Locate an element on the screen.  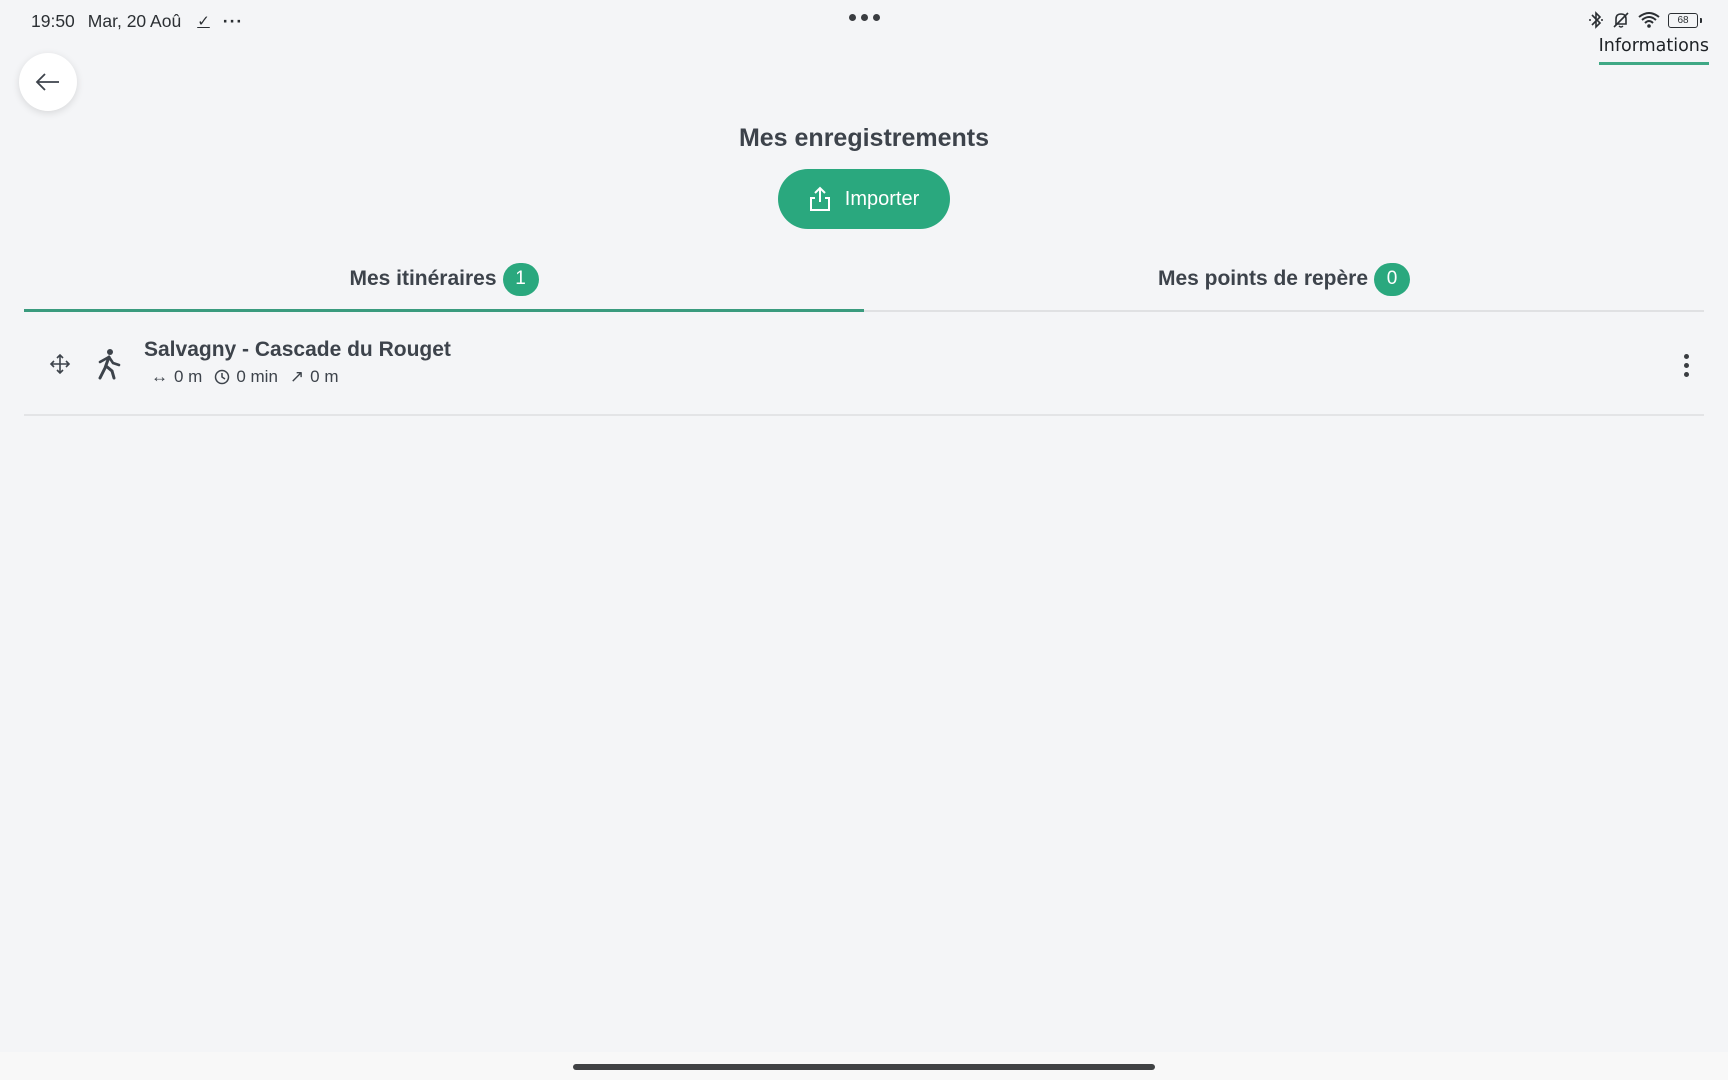
import-button: Importer is located at coordinates (864, 199).